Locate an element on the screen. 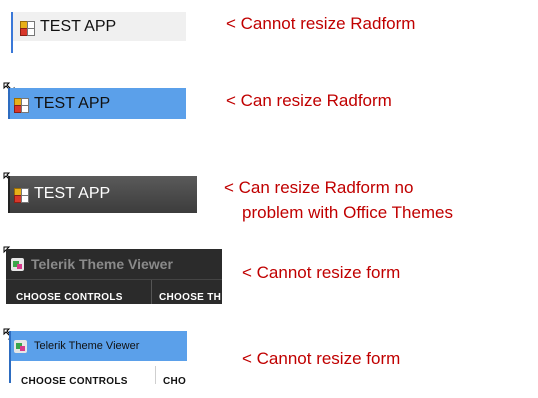 The height and width of the screenshot is (398, 538). menu-choose-themes: CHO is located at coordinates (174, 380).